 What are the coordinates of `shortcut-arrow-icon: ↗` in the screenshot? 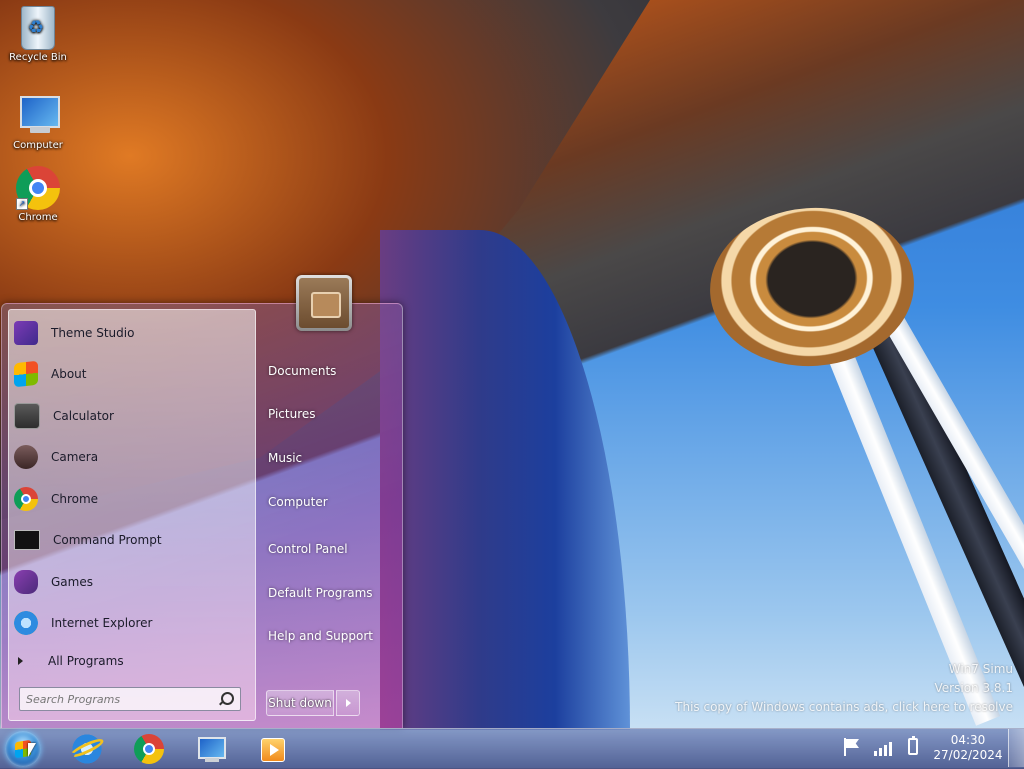 It's located at (22, 204).